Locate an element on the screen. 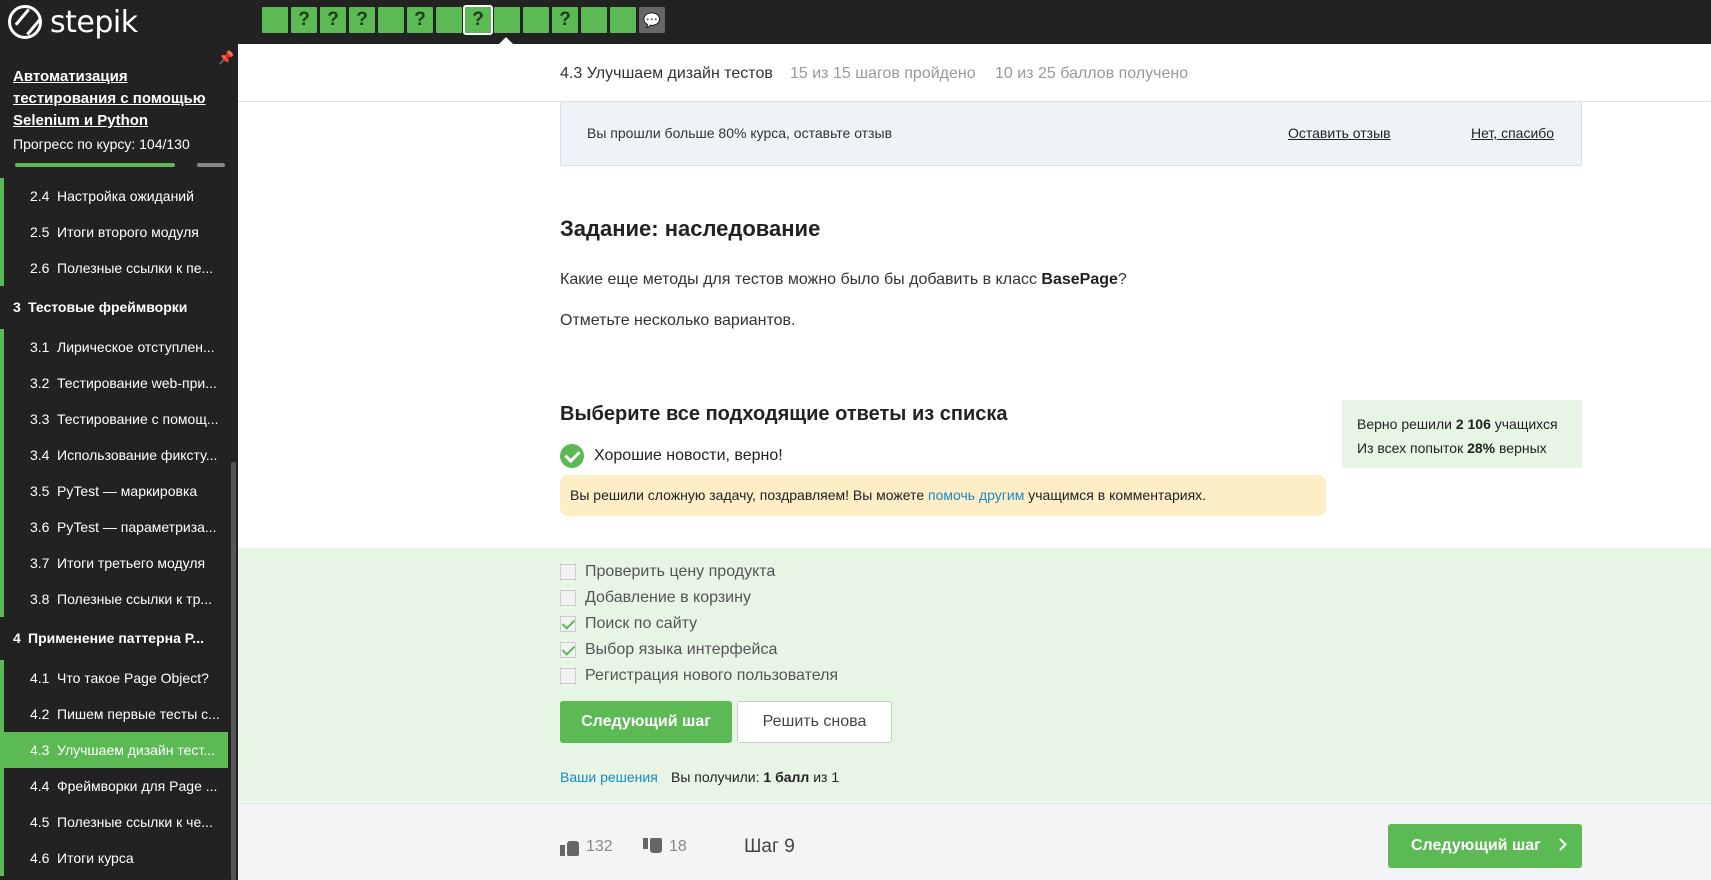  points-received: Вы получили: 1 балл из 1 is located at coordinates (755, 777).